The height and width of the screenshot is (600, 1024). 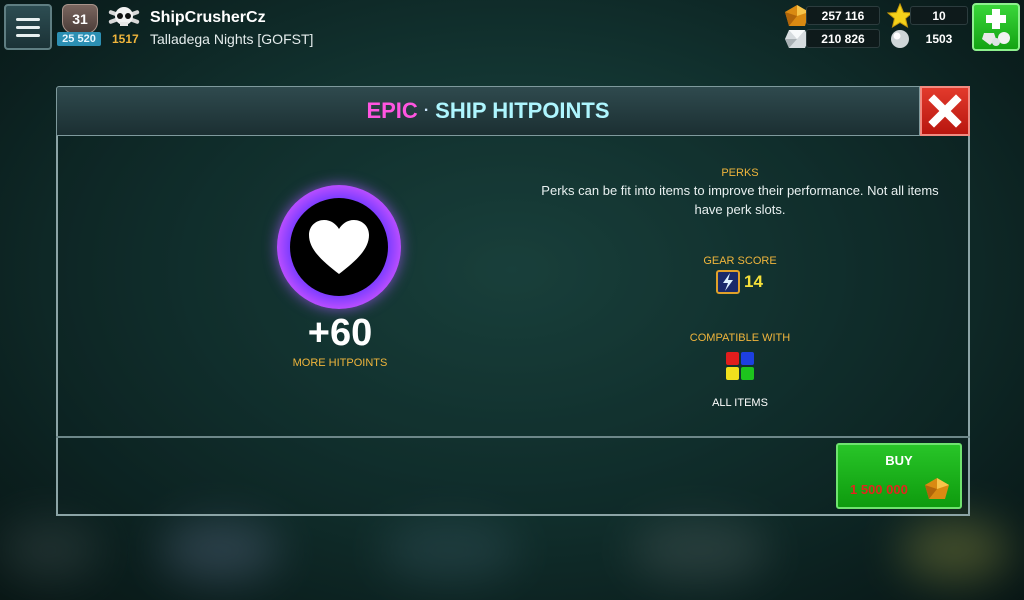 I want to click on add-resources-icon, so click(x=996, y=27).